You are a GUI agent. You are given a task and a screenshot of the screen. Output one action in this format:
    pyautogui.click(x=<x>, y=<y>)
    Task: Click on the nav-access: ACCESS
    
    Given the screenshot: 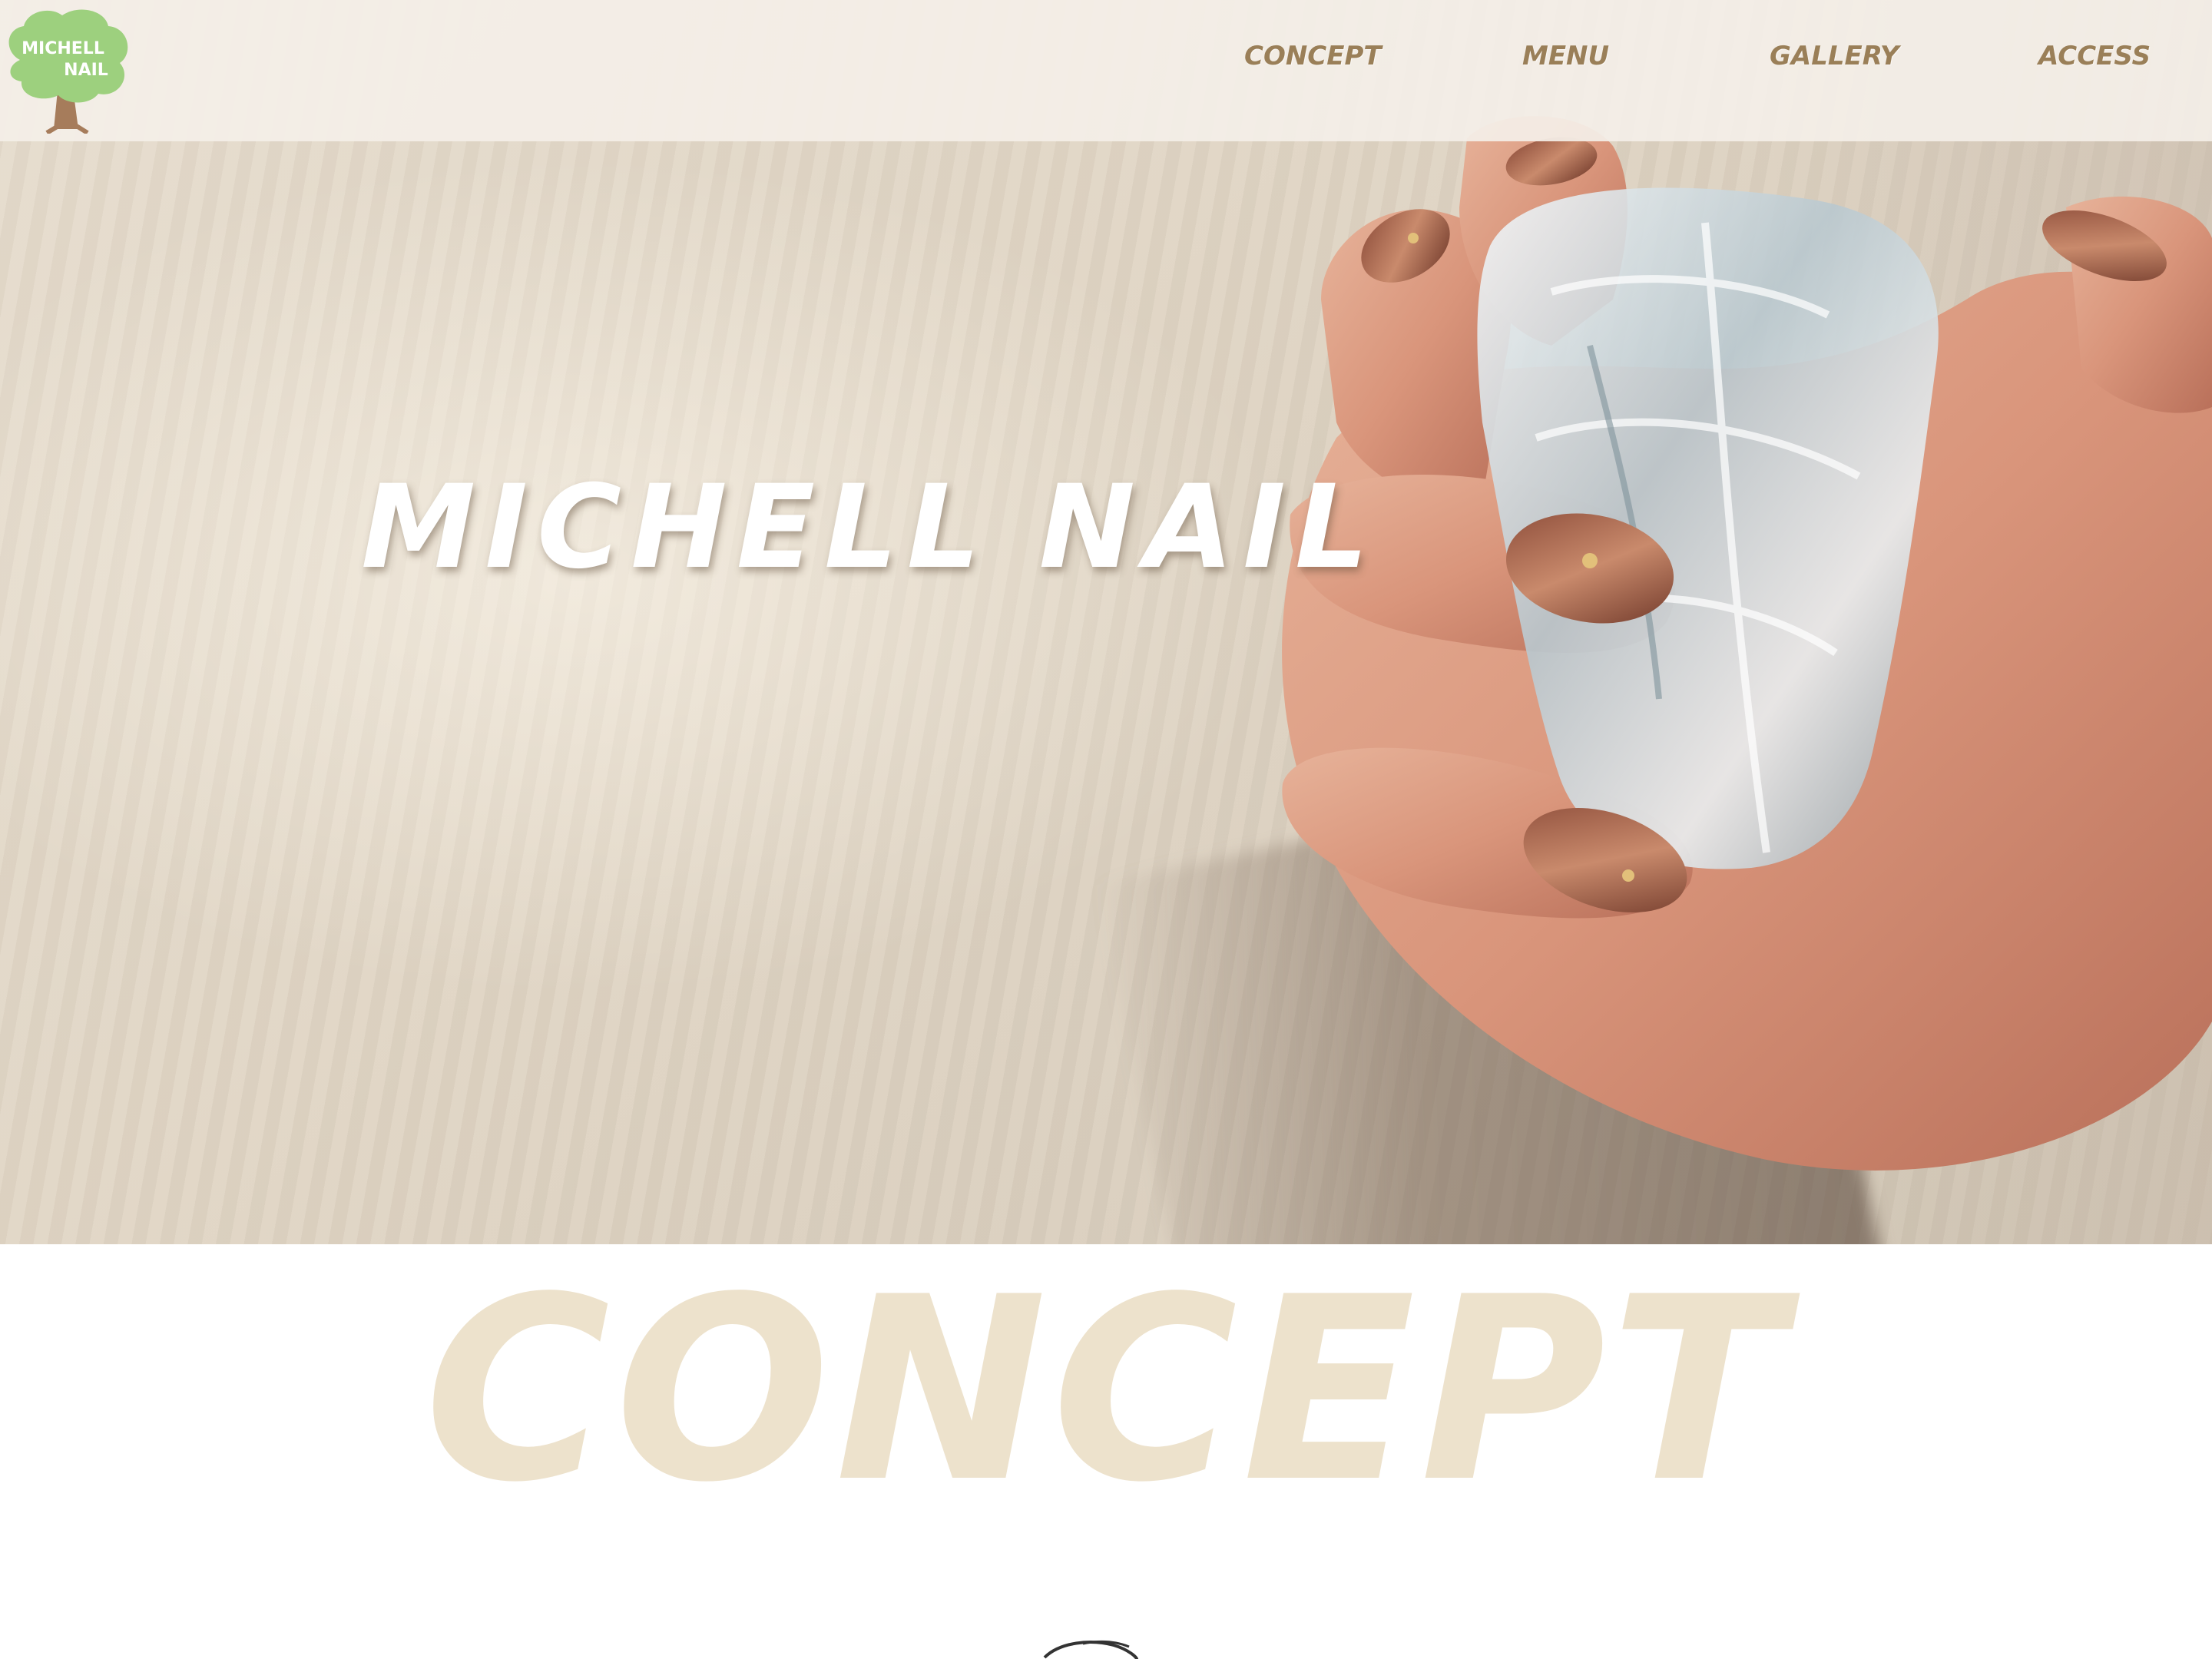 What is the action you would take?
    pyautogui.click(x=2094, y=56)
    